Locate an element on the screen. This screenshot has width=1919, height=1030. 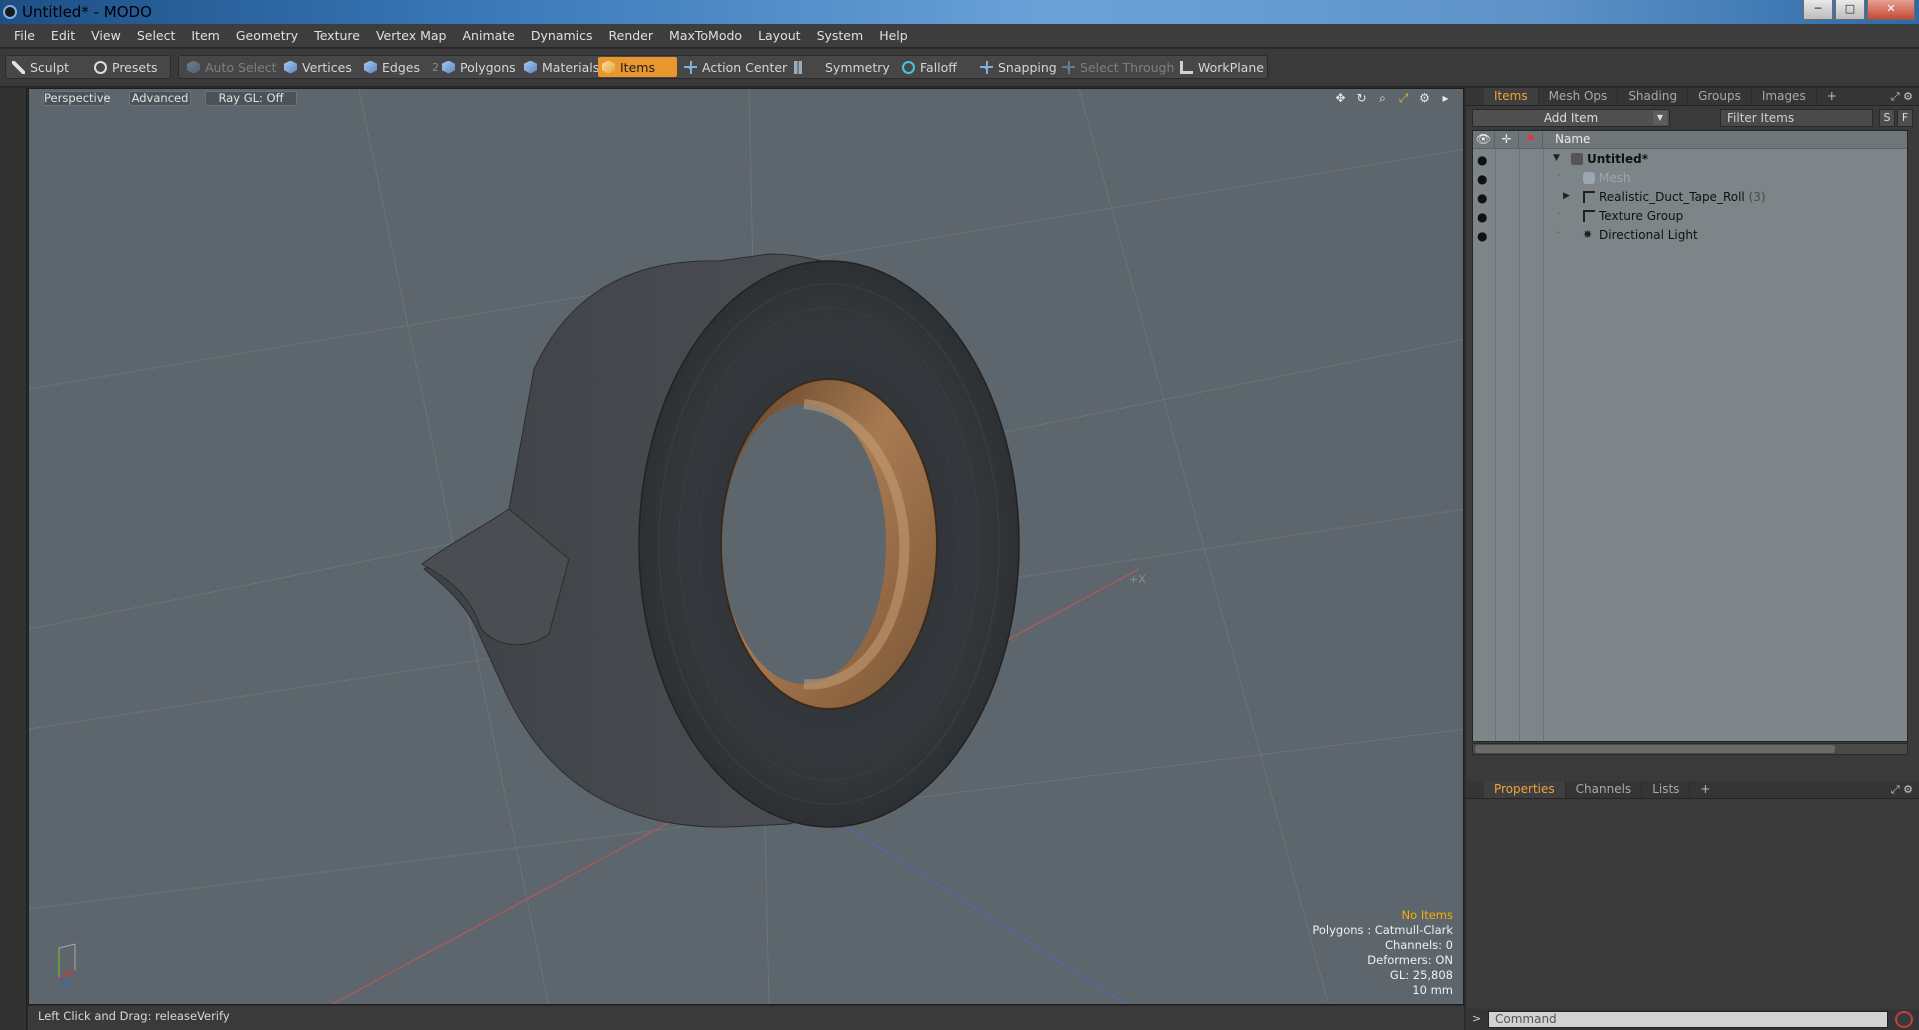
zoom-icon: ⌕ is located at coordinates (1382, 98).